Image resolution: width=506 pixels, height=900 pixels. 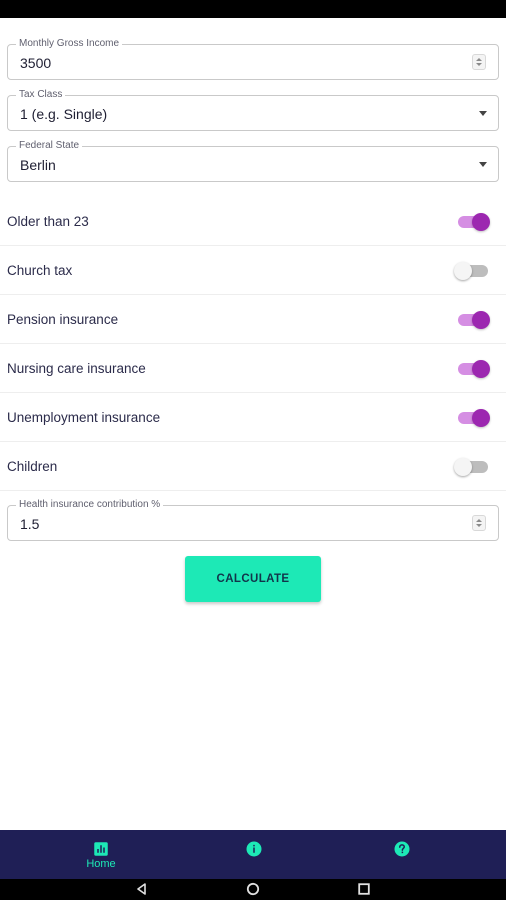 What do you see at coordinates (48, 221) in the screenshot?
I see `switch-label: Older than 23` at bounding box center [48, 221].